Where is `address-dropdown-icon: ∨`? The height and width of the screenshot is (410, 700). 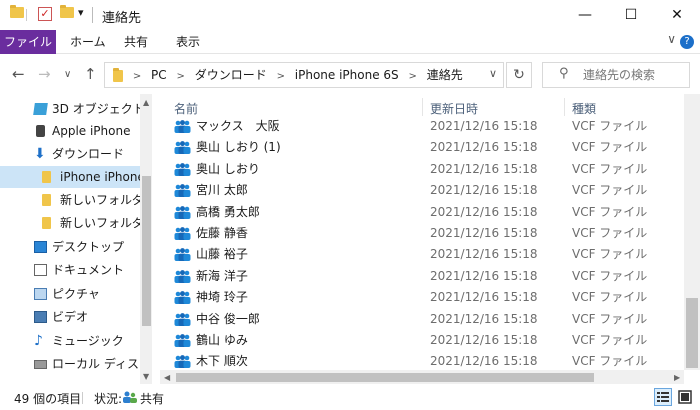
address-dropdown-icon: ∨ is located at coordinates (493, 73).